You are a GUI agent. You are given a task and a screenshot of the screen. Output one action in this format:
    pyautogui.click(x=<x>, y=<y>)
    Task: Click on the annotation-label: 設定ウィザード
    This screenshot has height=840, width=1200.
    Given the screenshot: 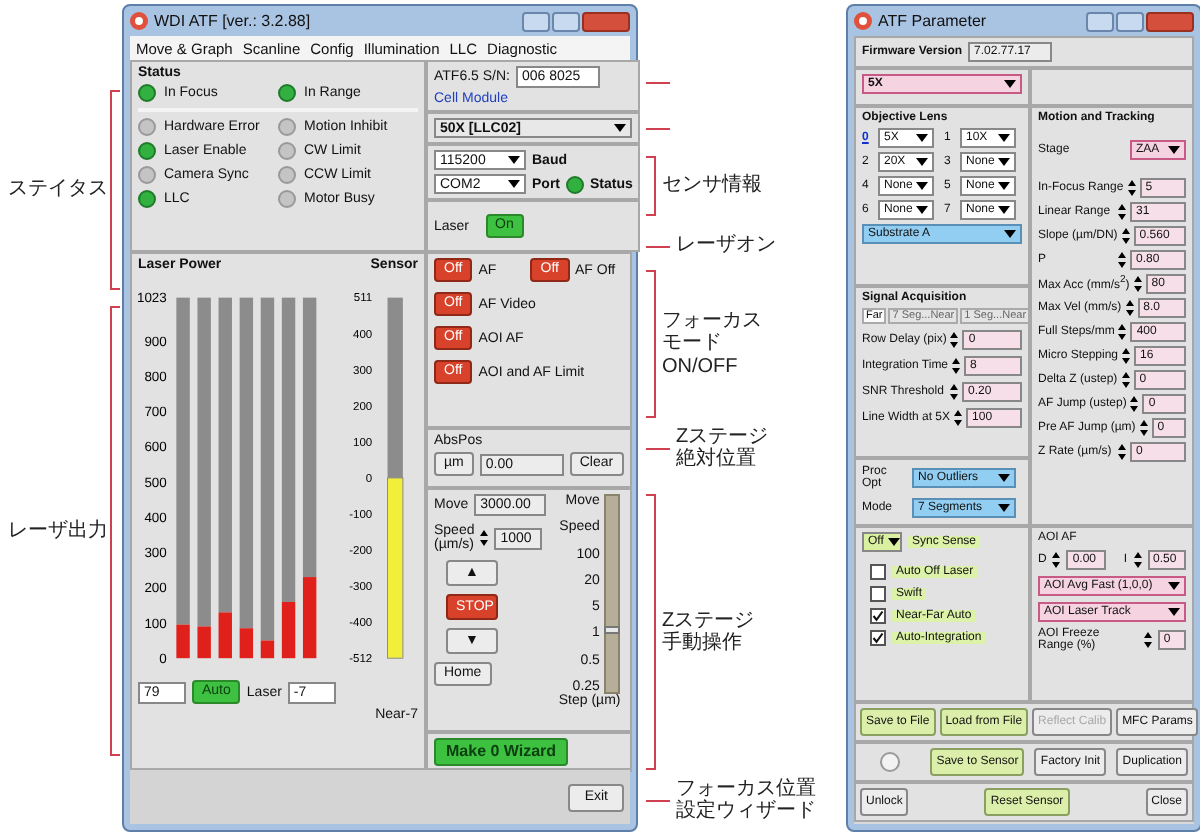 What is the action you would take?
    pyautogui.click(x=746, y=811)
    